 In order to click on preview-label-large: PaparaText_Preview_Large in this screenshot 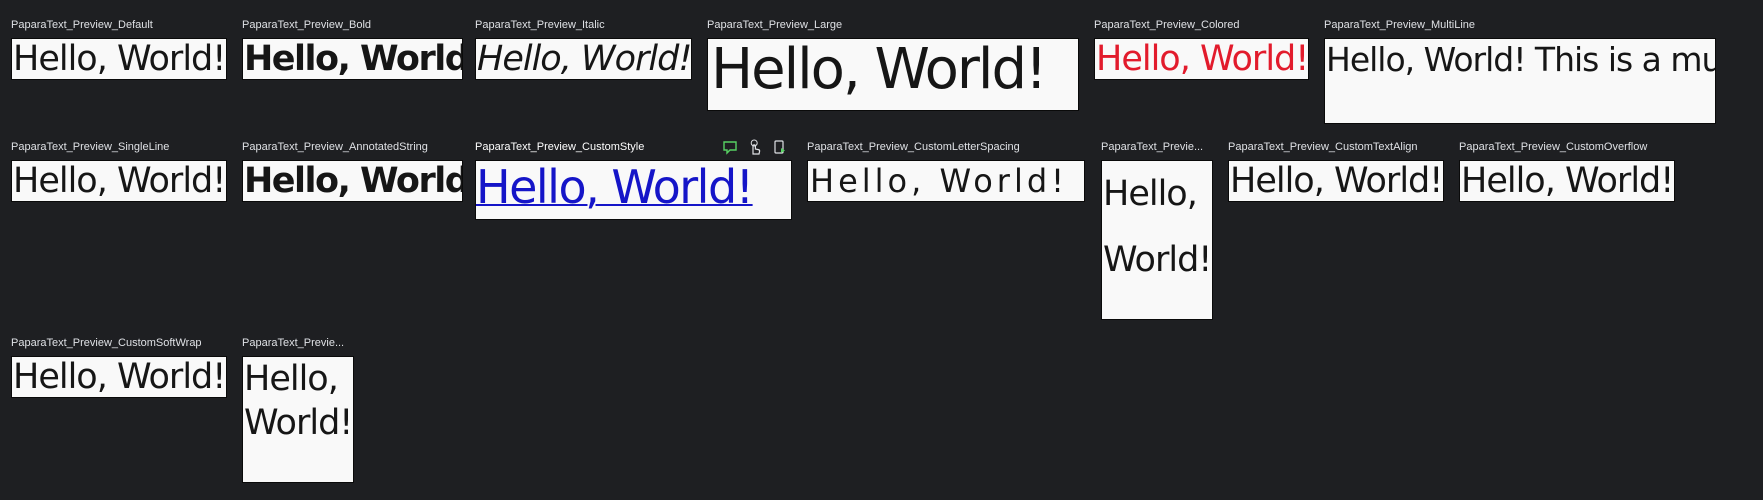, I will do `click(774, 25)`.